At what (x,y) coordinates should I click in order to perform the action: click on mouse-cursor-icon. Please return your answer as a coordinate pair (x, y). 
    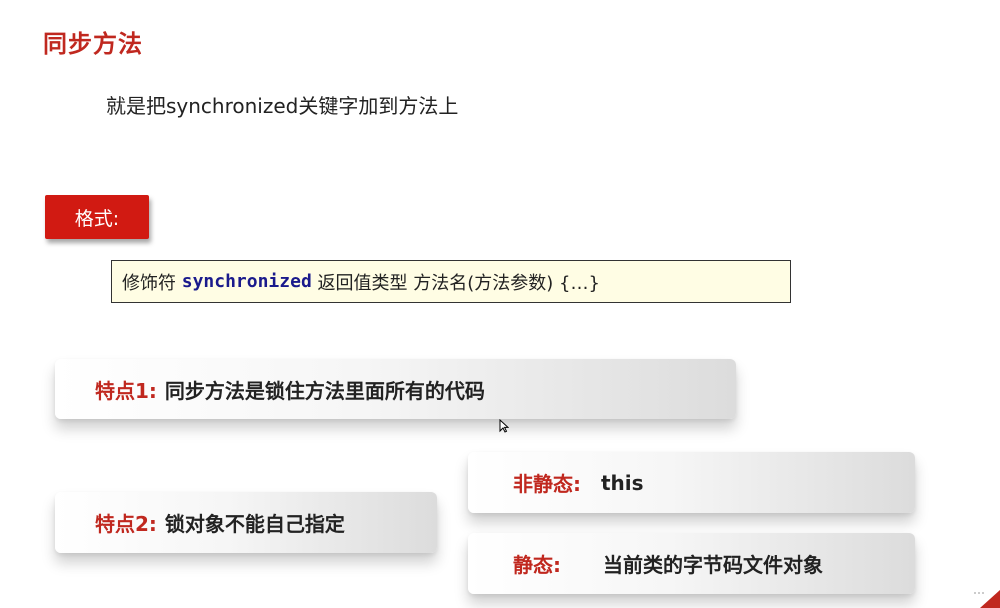
    Looking at the image, I should click on (504, 426).